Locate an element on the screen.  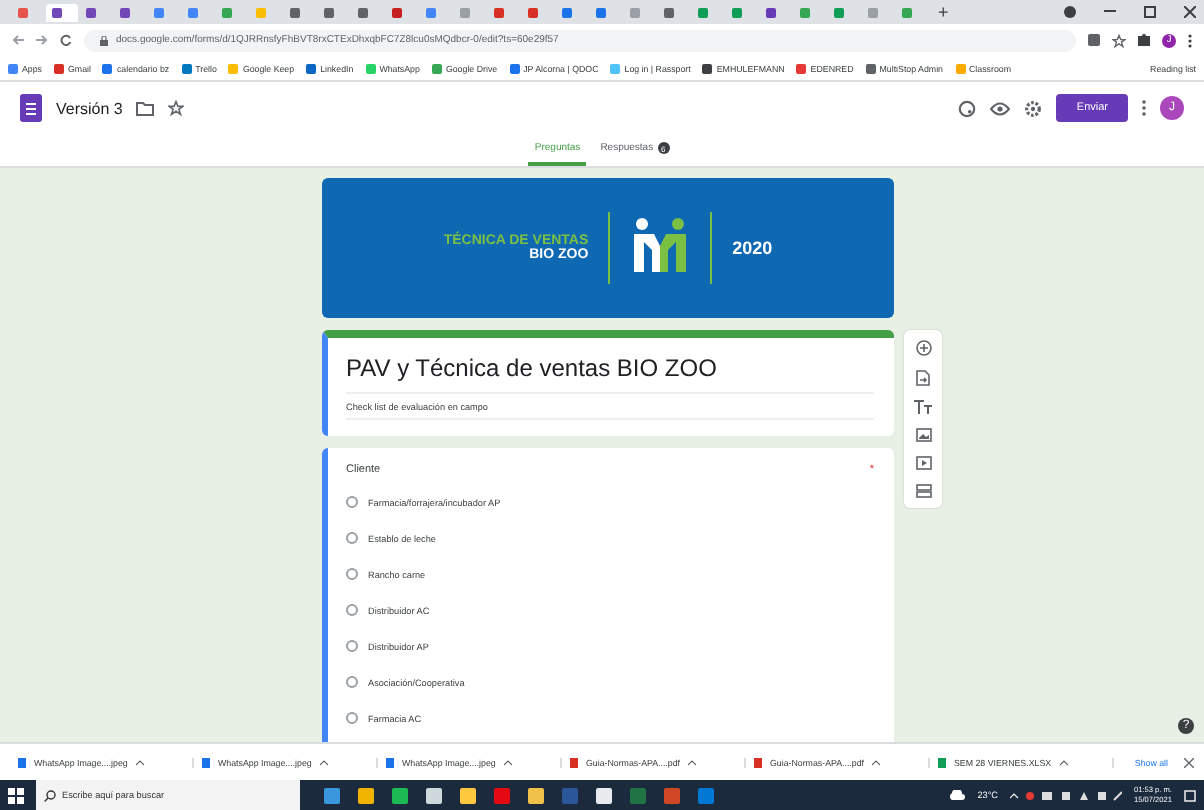
back-icon is located at coordinates (18, 40).